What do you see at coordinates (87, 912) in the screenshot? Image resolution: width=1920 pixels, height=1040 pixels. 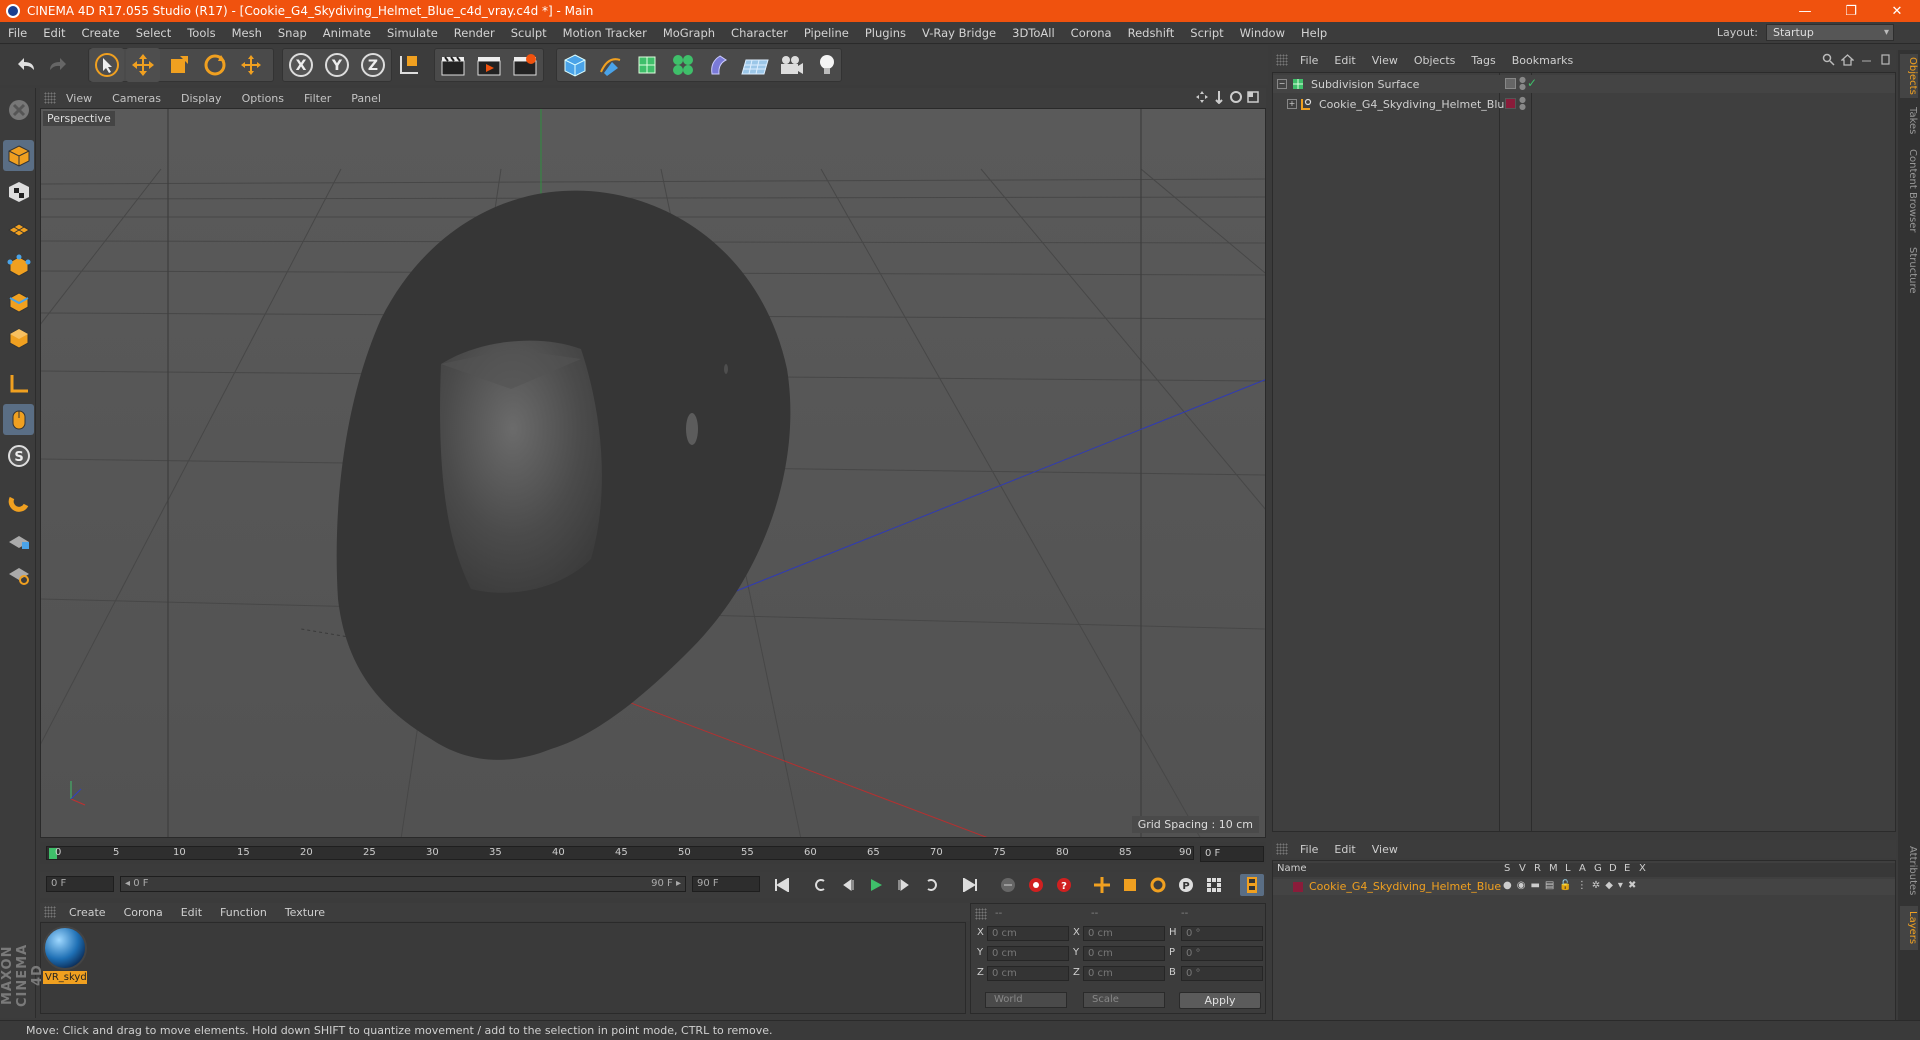 I see `mat-menu-create: Create` at bounding box center [87, 912].